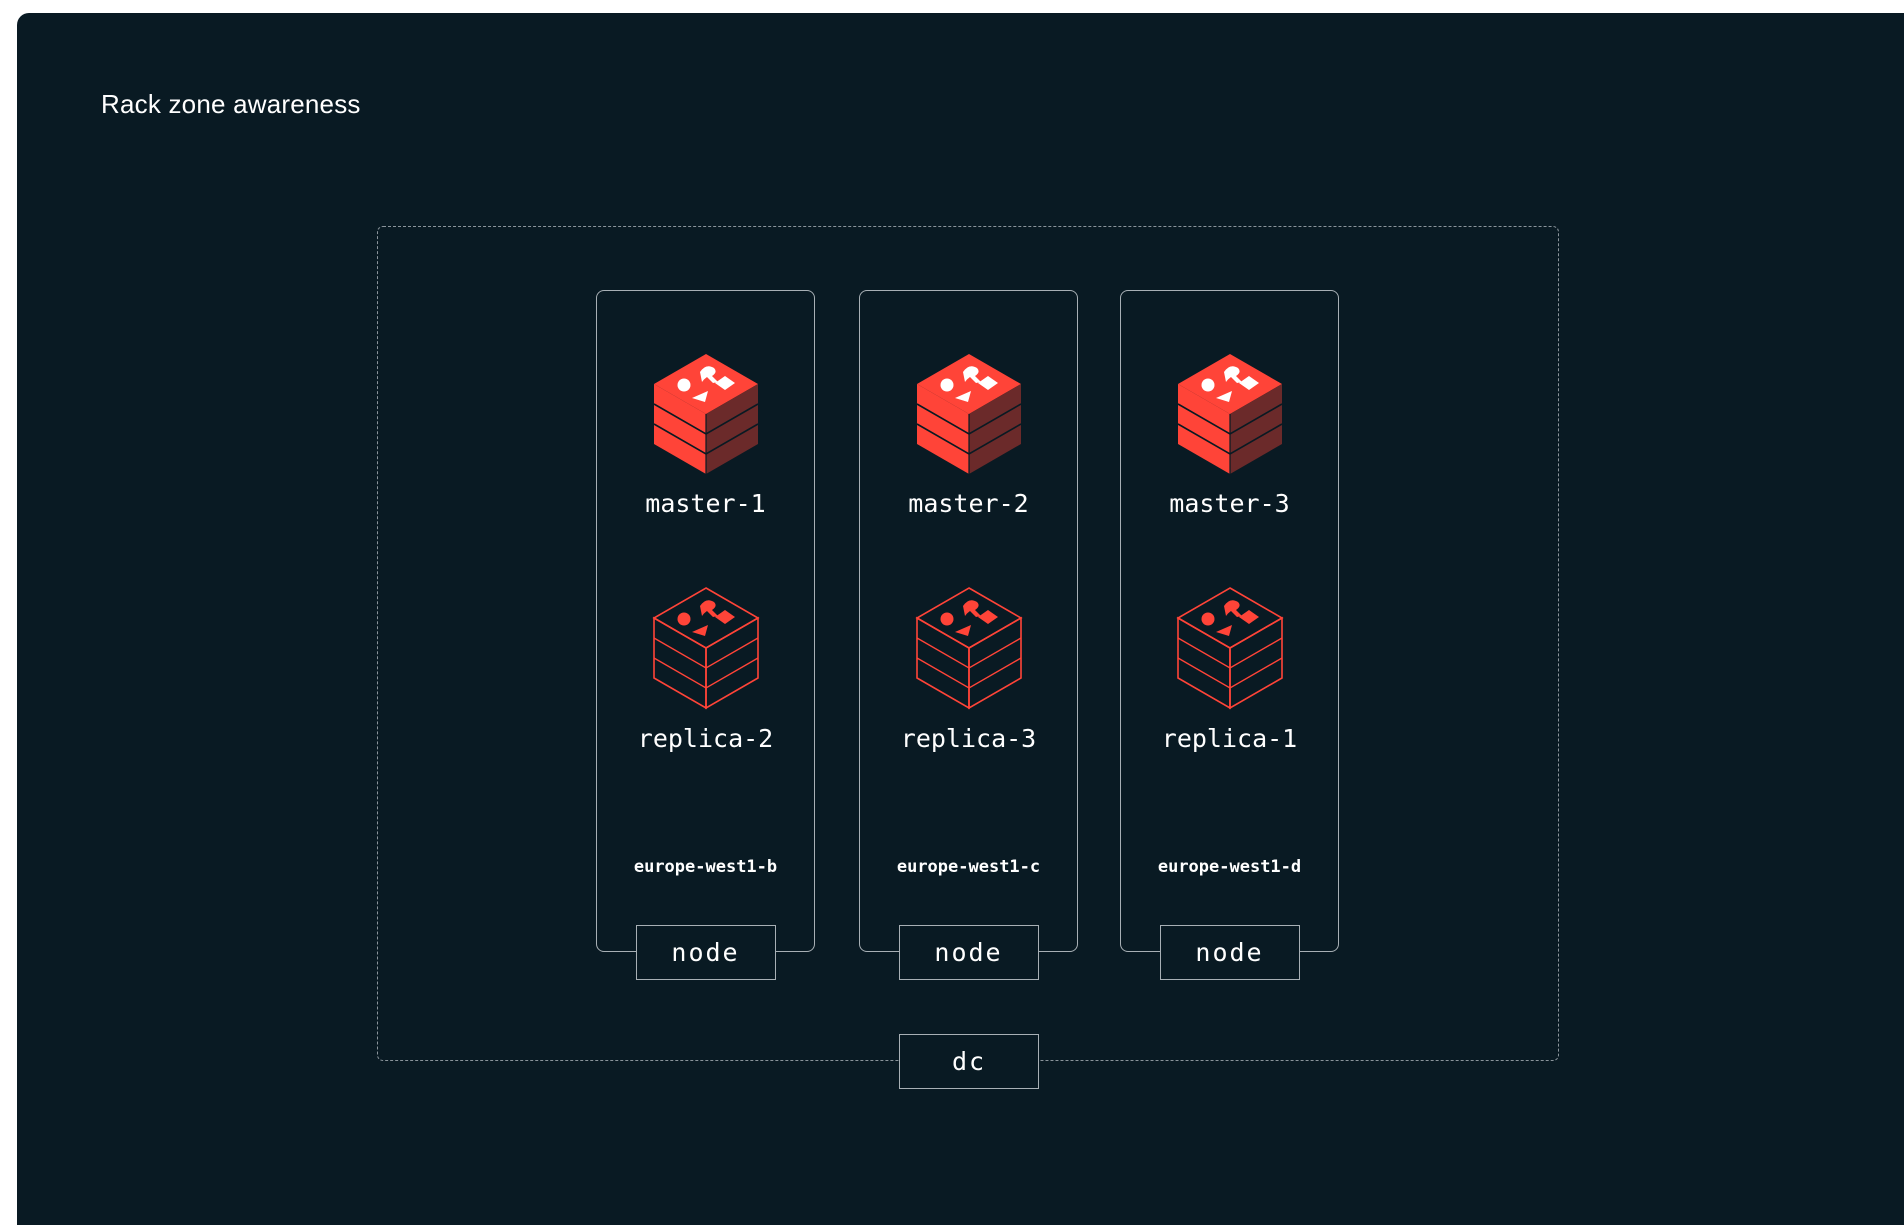 Image resolution: width=1904 pixels, height=1225 pixels. Describe the element at coordinates (1229, 503) in the screenshot. I see `master-label: master-3` at that location.